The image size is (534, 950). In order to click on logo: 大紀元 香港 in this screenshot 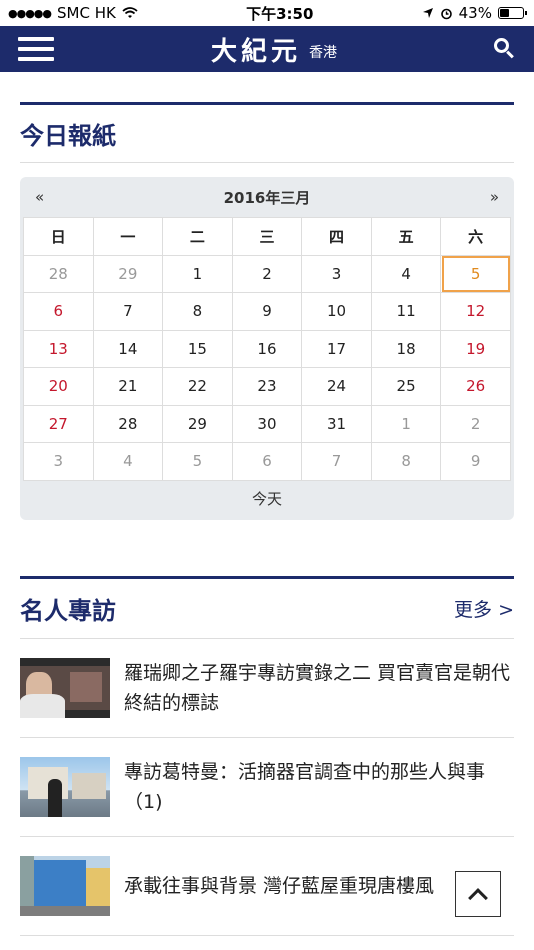, I will do `click(274, 49)`.